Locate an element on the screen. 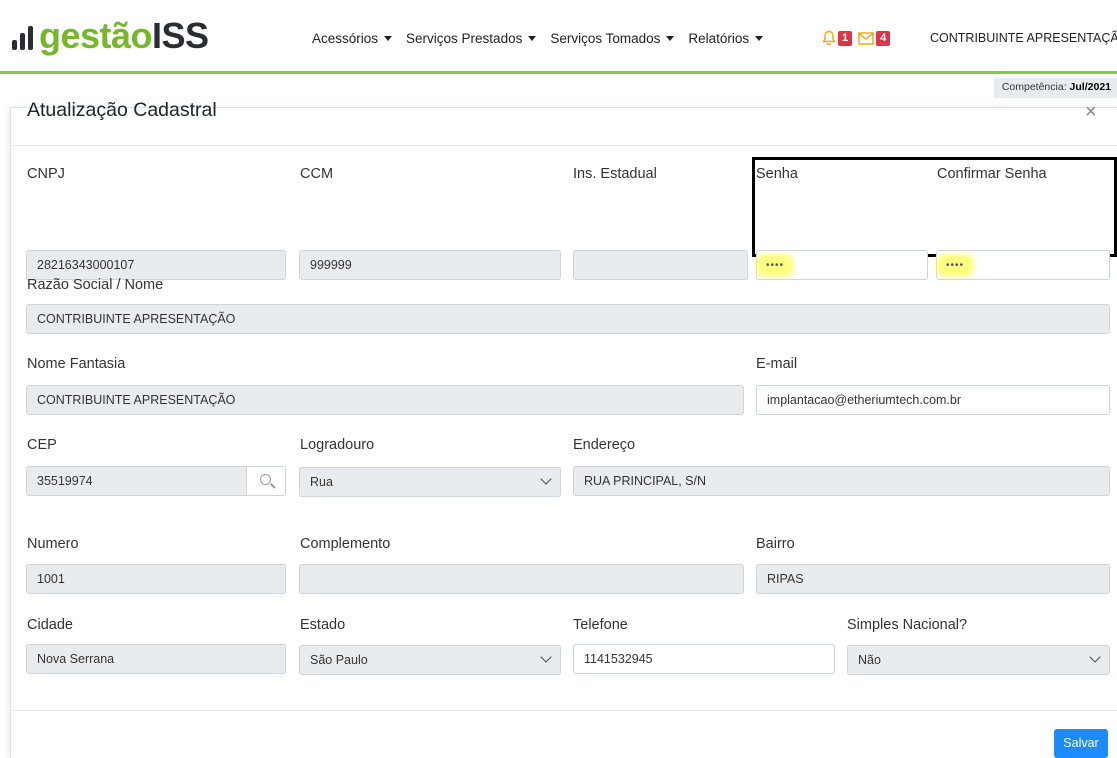 This screenshot has width=1117, height=758. notification-count-badge: 1 is located at coordinates (845, 38).